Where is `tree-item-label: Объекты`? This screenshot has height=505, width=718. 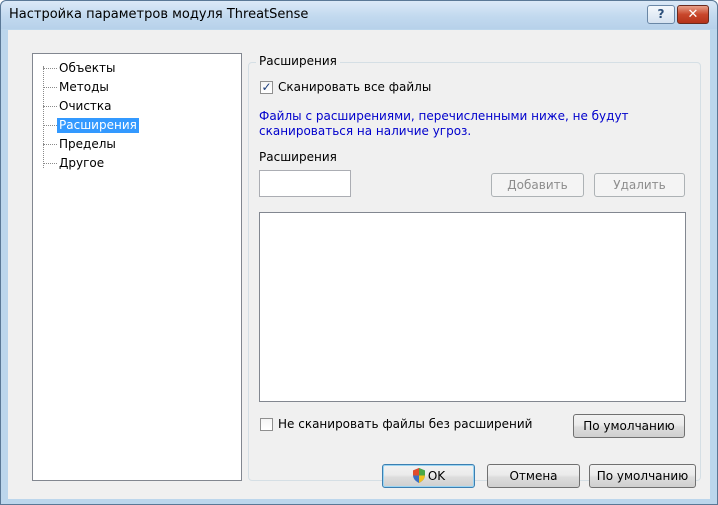
tree-item-label: Объекты is located at coordinates (87, 68).